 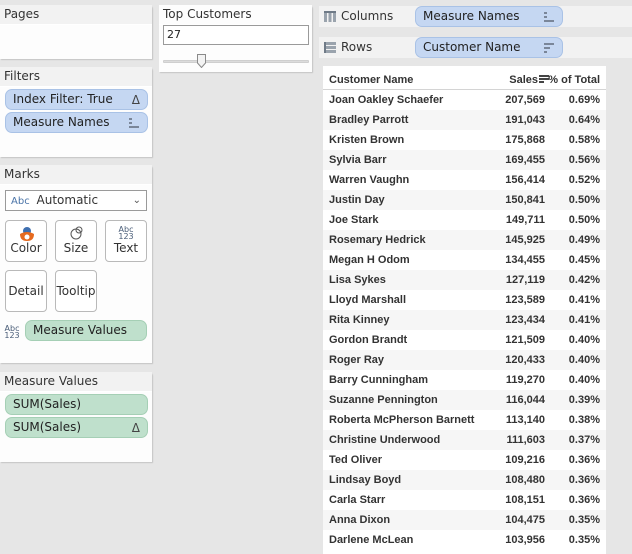 What do you see at coordinates (464, 180) in the screenshot?
I see `table-row: Warren Vaughn 156,414 0.52%` at bounding box center [464, 180].